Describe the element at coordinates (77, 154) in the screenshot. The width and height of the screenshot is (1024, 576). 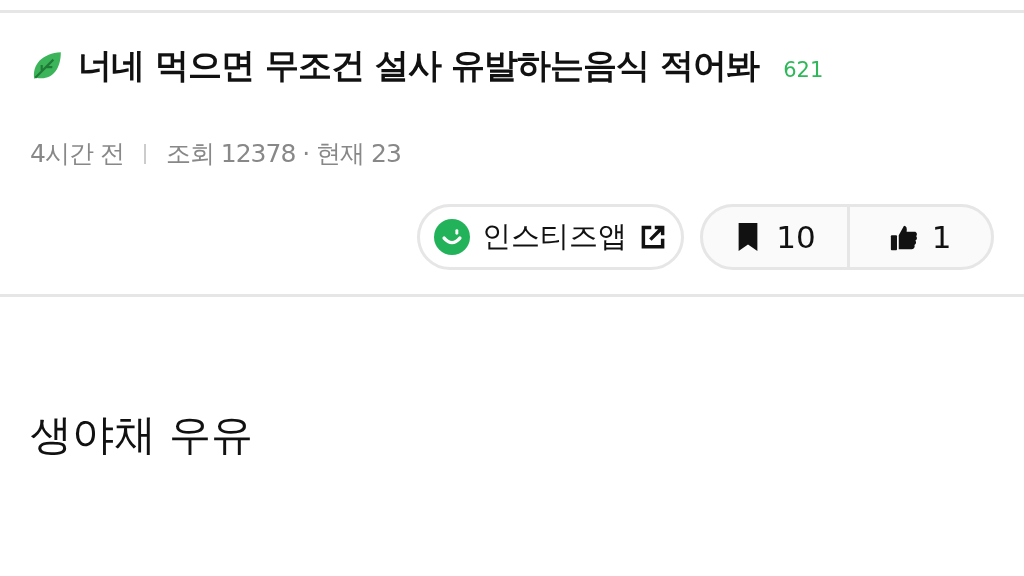
I see `post-time: 4시간 전` at that location.